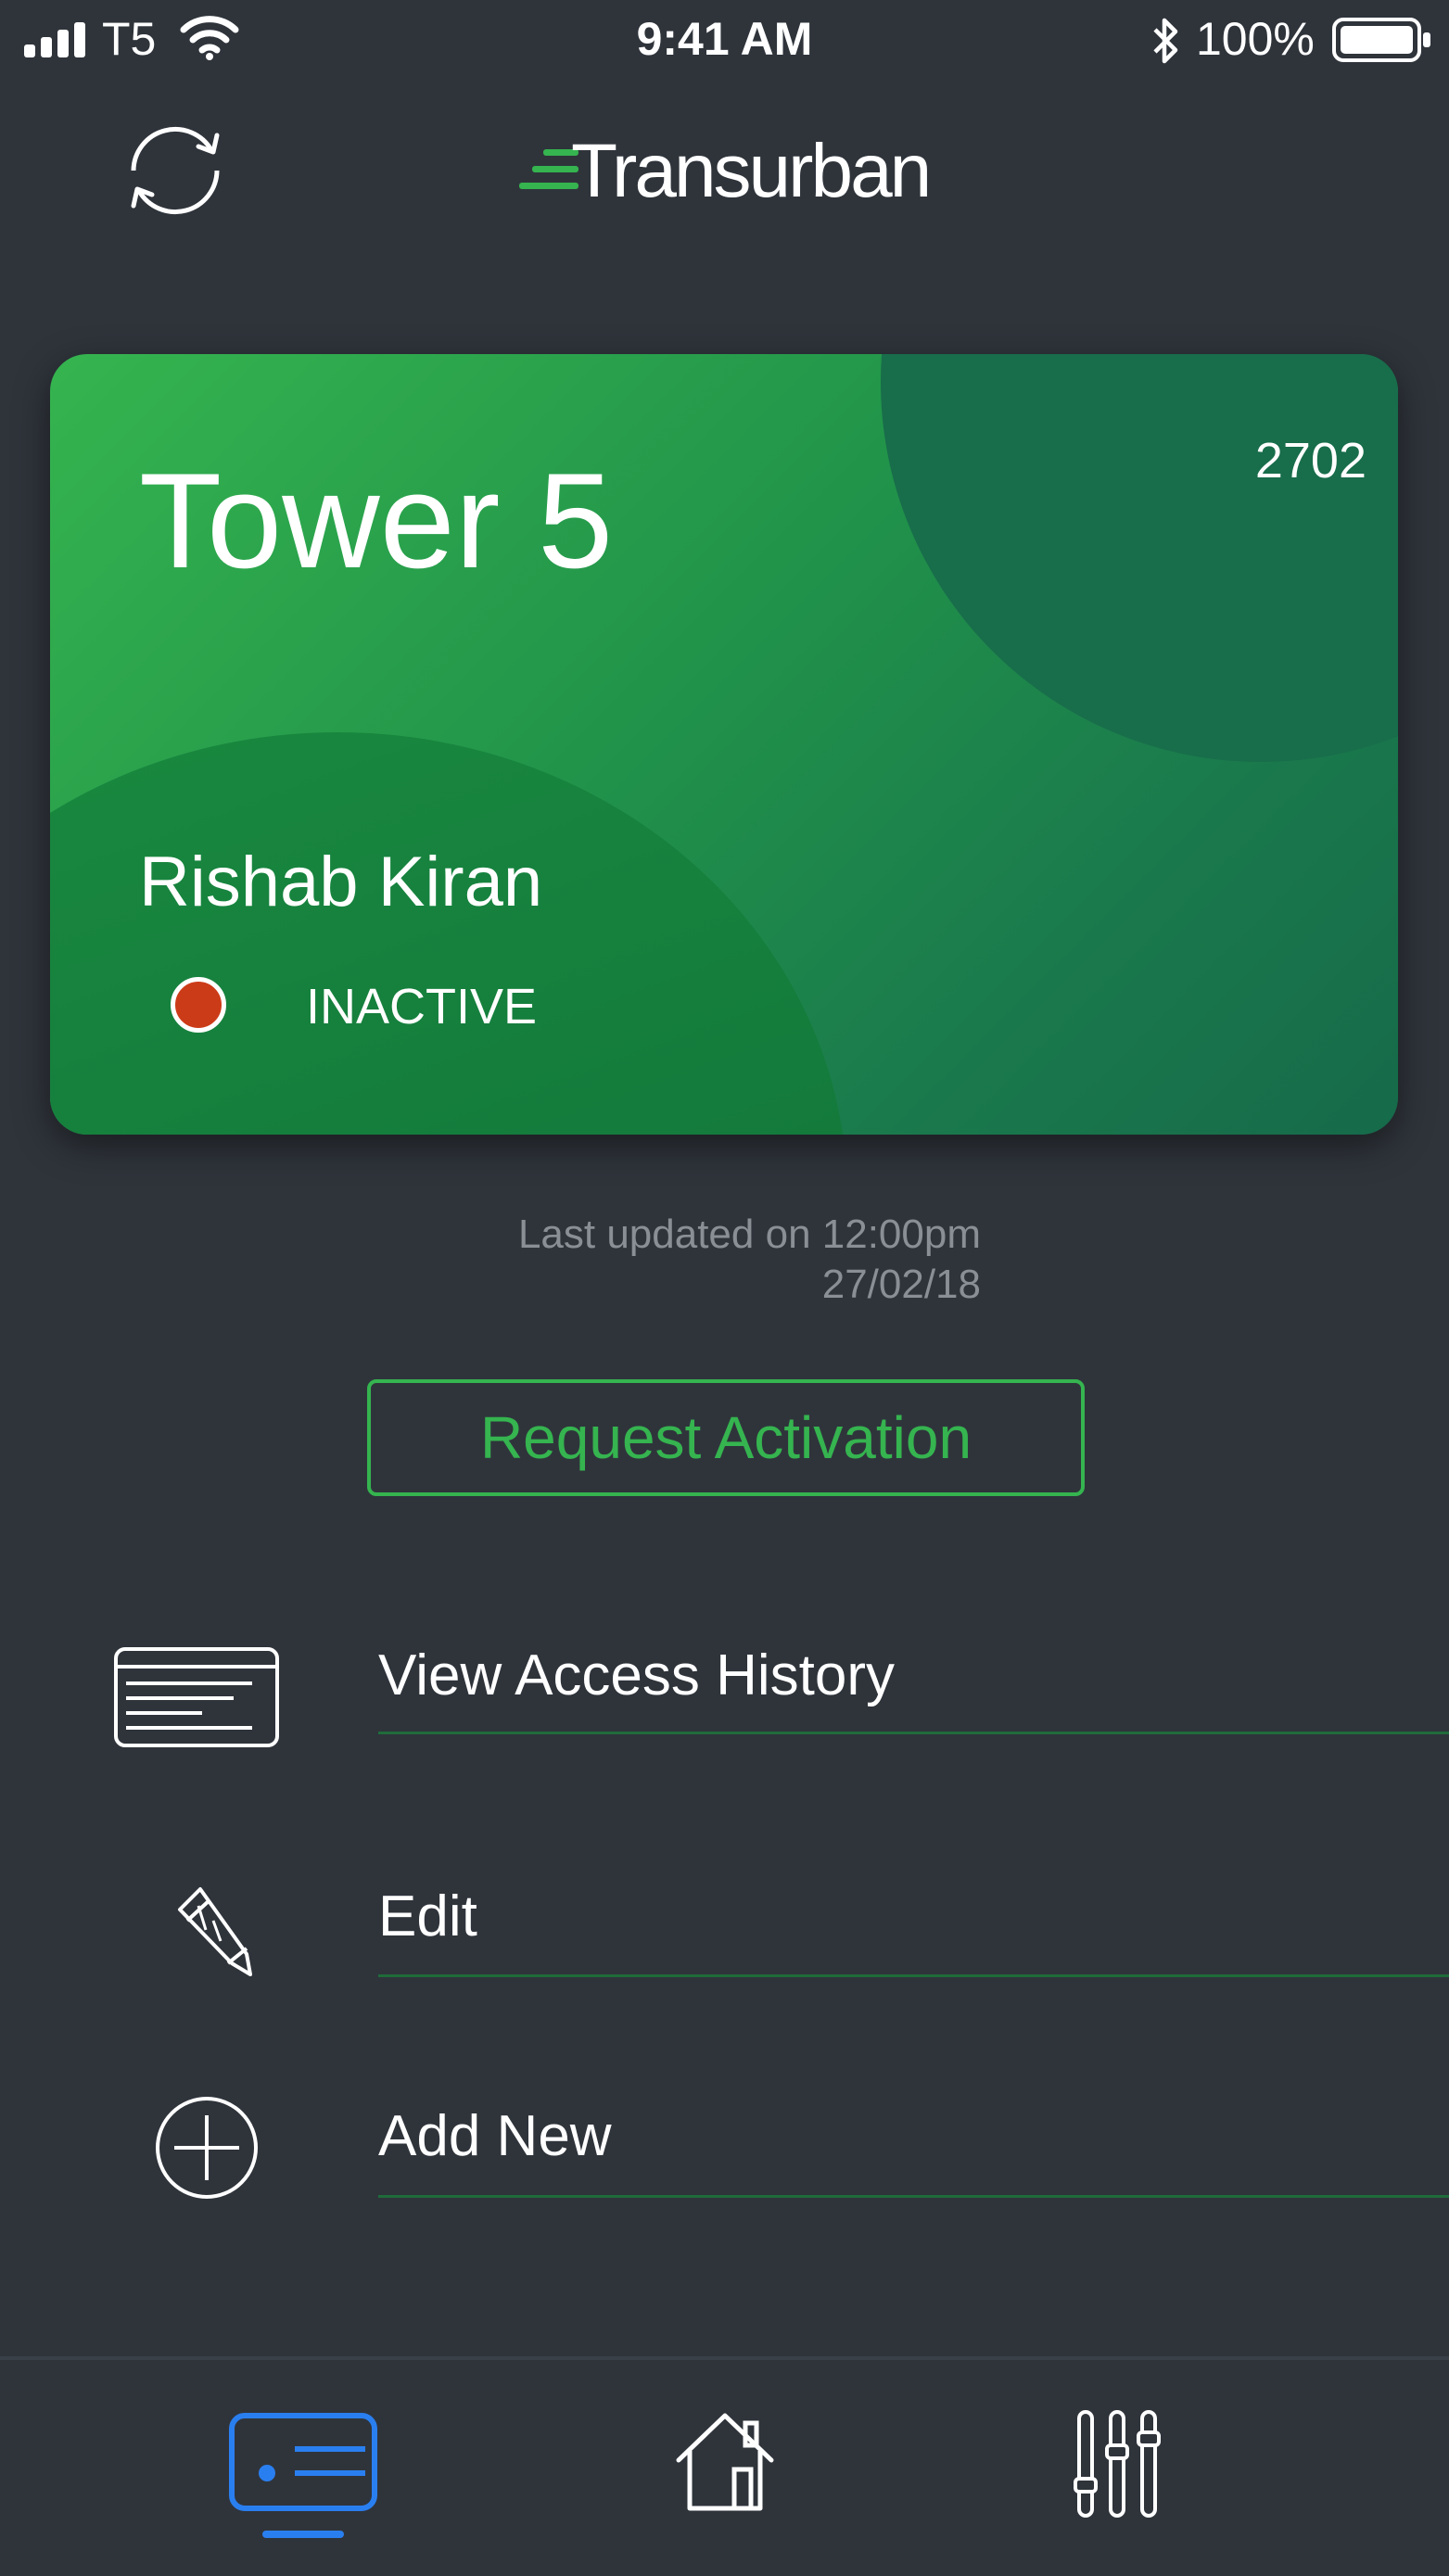  I want to click on menu-item-add-new: Add New, so click(724, 2145).